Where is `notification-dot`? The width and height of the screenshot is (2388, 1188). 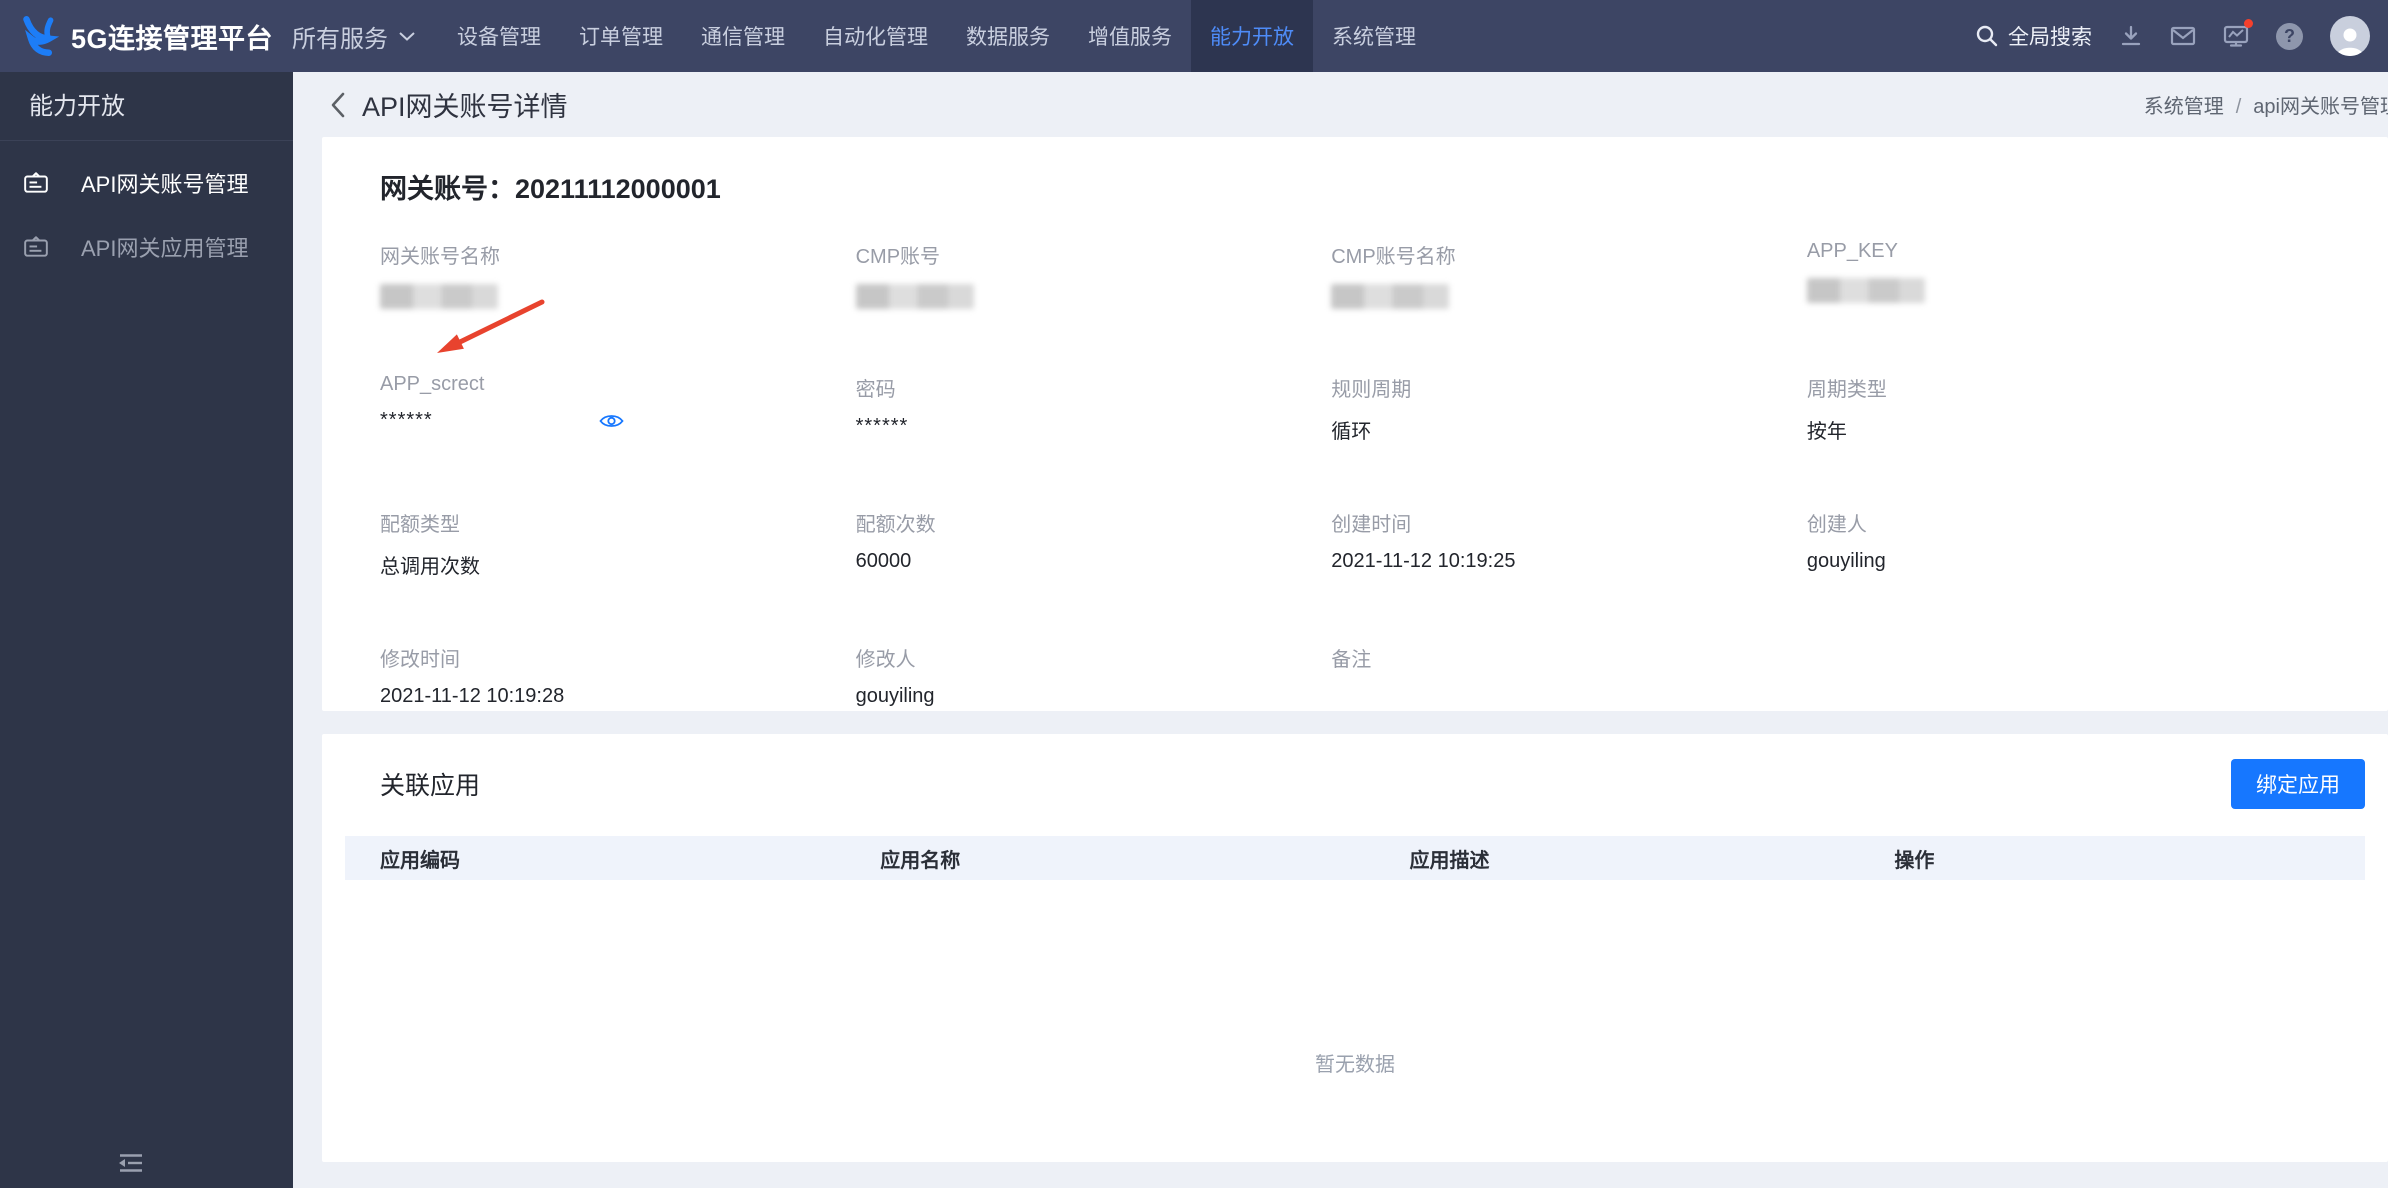 notification-dot is located at coordinates (2248, 23).